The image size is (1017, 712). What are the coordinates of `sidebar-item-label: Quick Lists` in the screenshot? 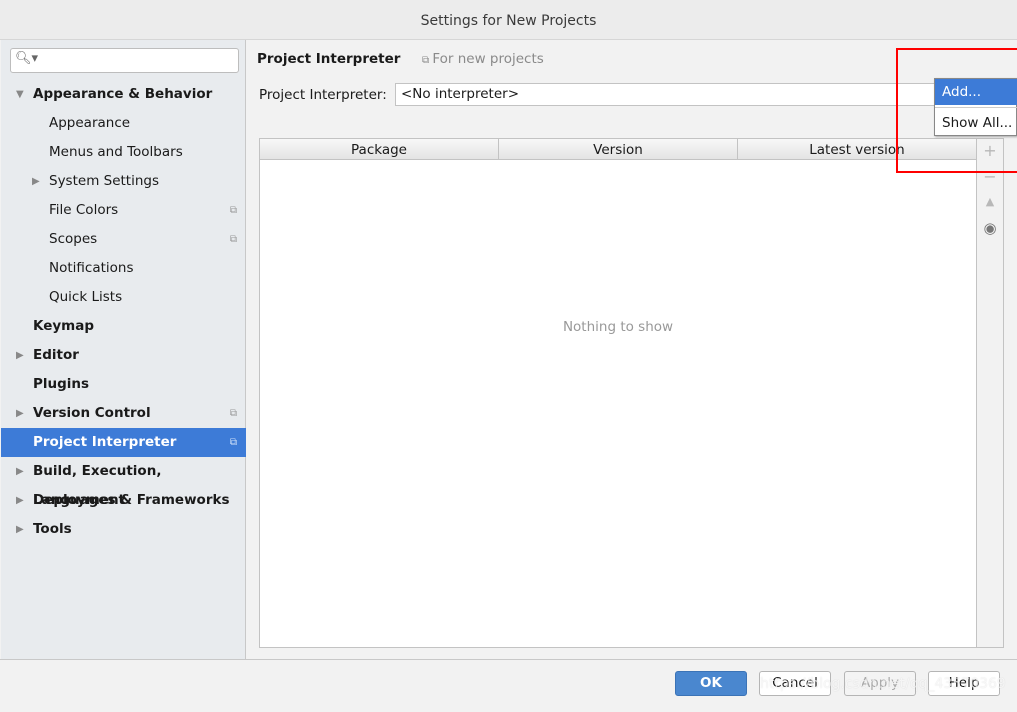 It's located at (86, 297).